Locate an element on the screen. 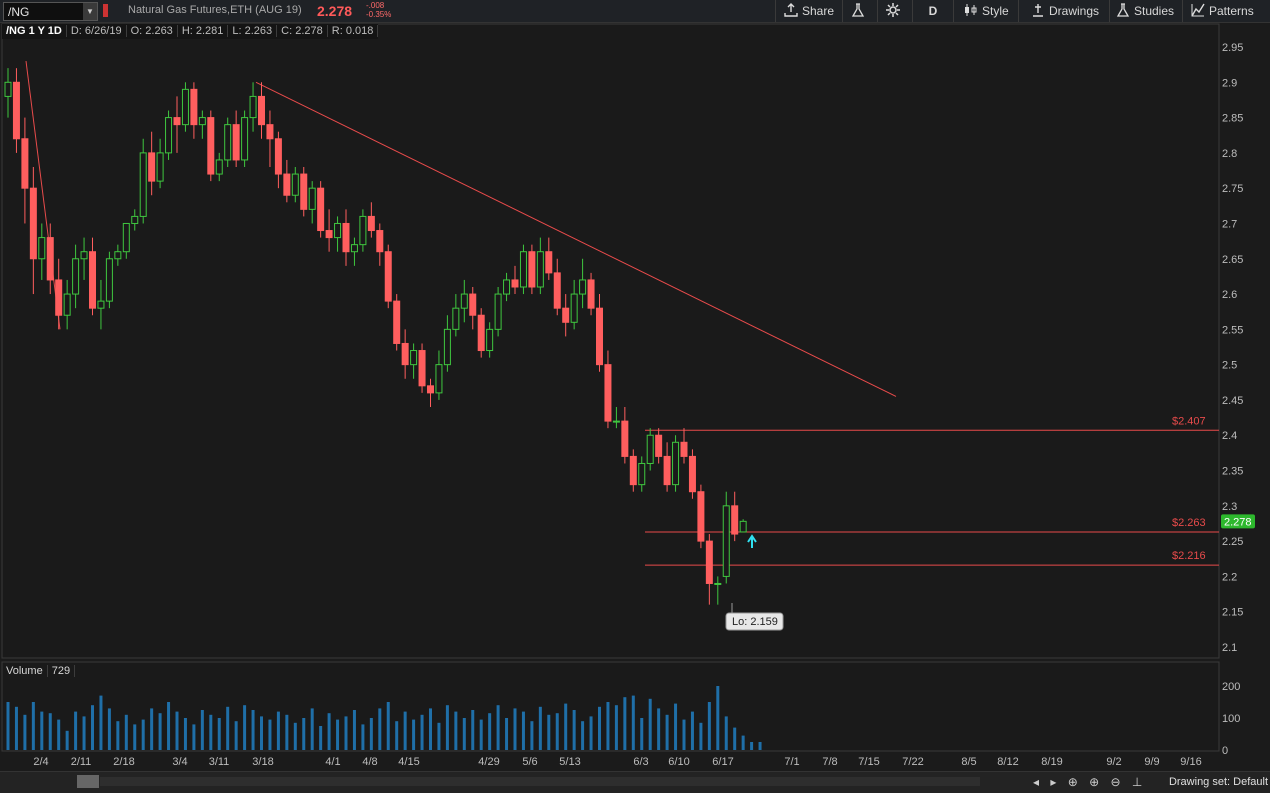 The width and height of the screenshot is (1270, 793). time-tick-label: 2/11 is located at coordinates (81, 762).